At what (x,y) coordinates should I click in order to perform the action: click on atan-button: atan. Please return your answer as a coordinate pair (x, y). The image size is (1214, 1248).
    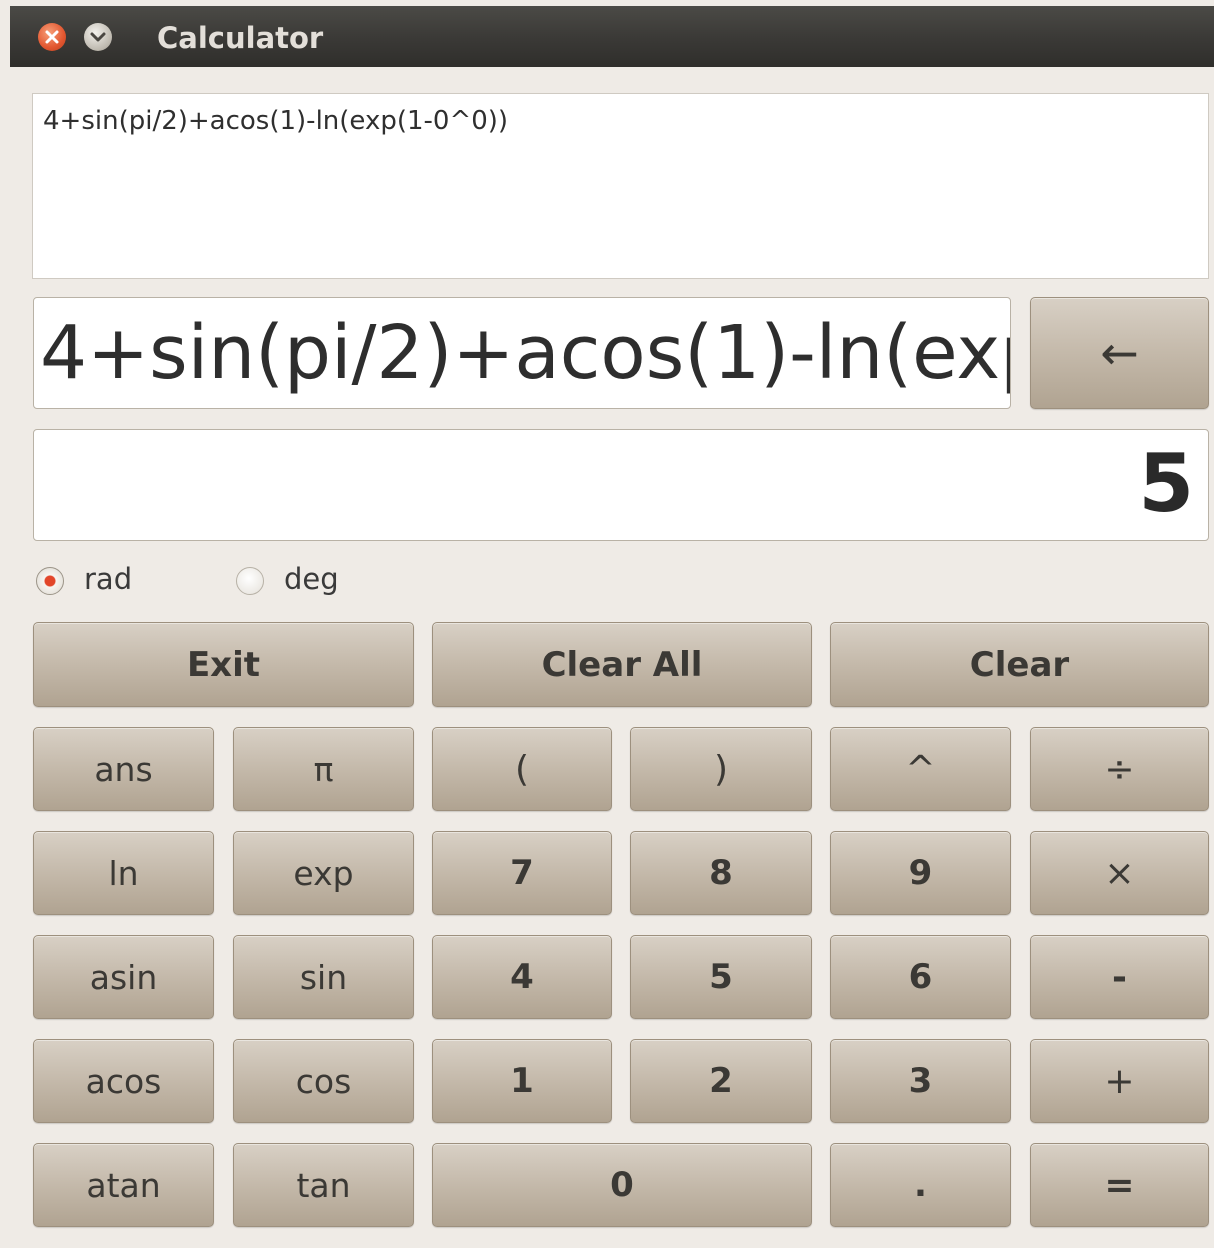
    Looking at the image, I should click on (123, 1185).